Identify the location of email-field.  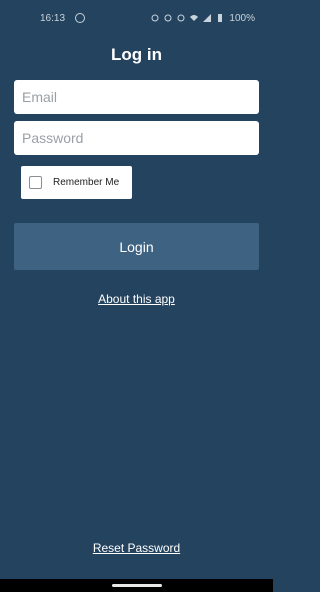
(136, 97).